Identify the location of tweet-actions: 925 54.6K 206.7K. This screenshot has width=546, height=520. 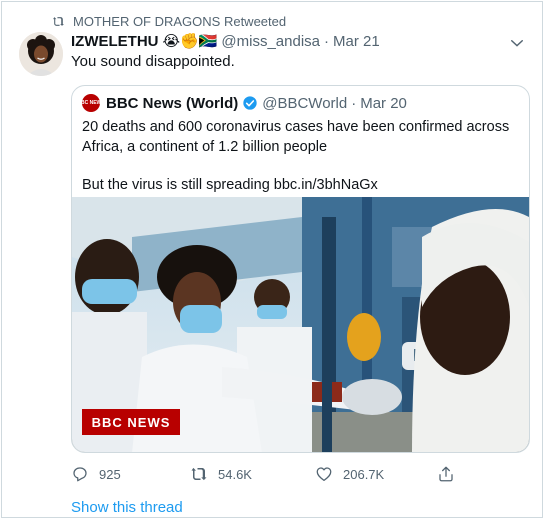
(271, 477).